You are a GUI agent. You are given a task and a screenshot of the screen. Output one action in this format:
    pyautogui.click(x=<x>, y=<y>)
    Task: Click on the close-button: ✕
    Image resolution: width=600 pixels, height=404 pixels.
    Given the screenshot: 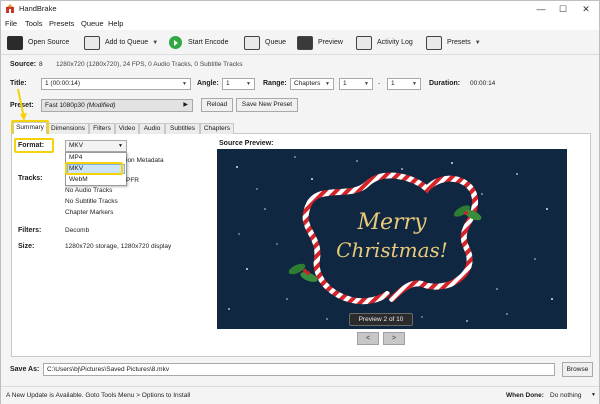 What is the action you would take?
    pyautogui.click(x=586, y=9)
    